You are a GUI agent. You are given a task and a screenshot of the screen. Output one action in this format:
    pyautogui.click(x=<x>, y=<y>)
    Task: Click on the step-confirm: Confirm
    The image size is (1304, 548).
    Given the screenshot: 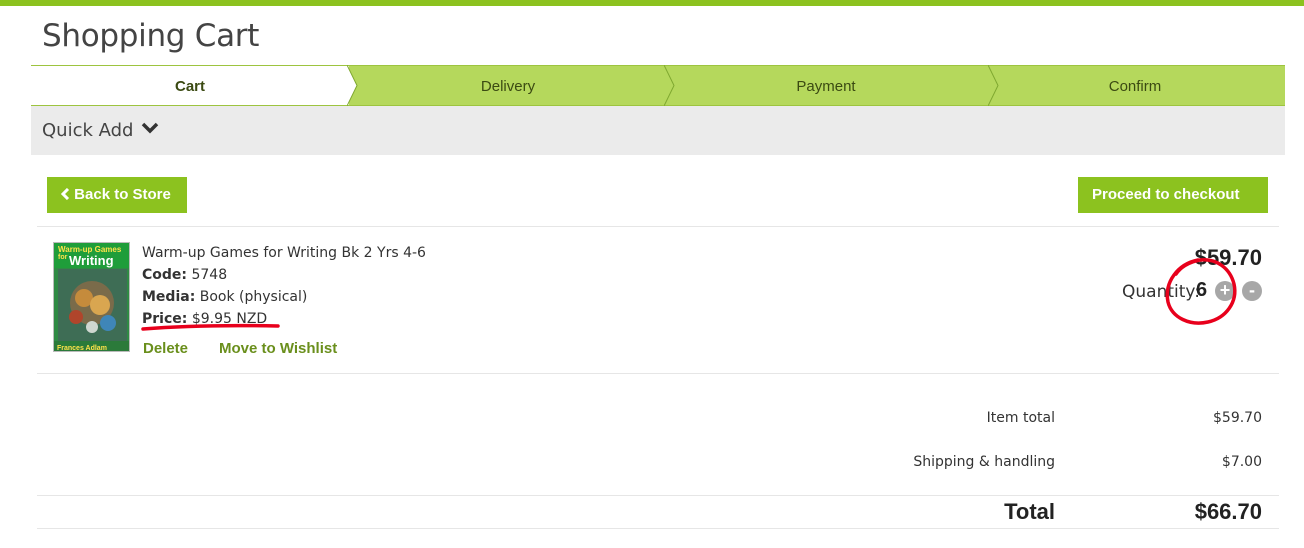 What is the action you would take?
    pyautogui.click(x=1135, y=85)
    